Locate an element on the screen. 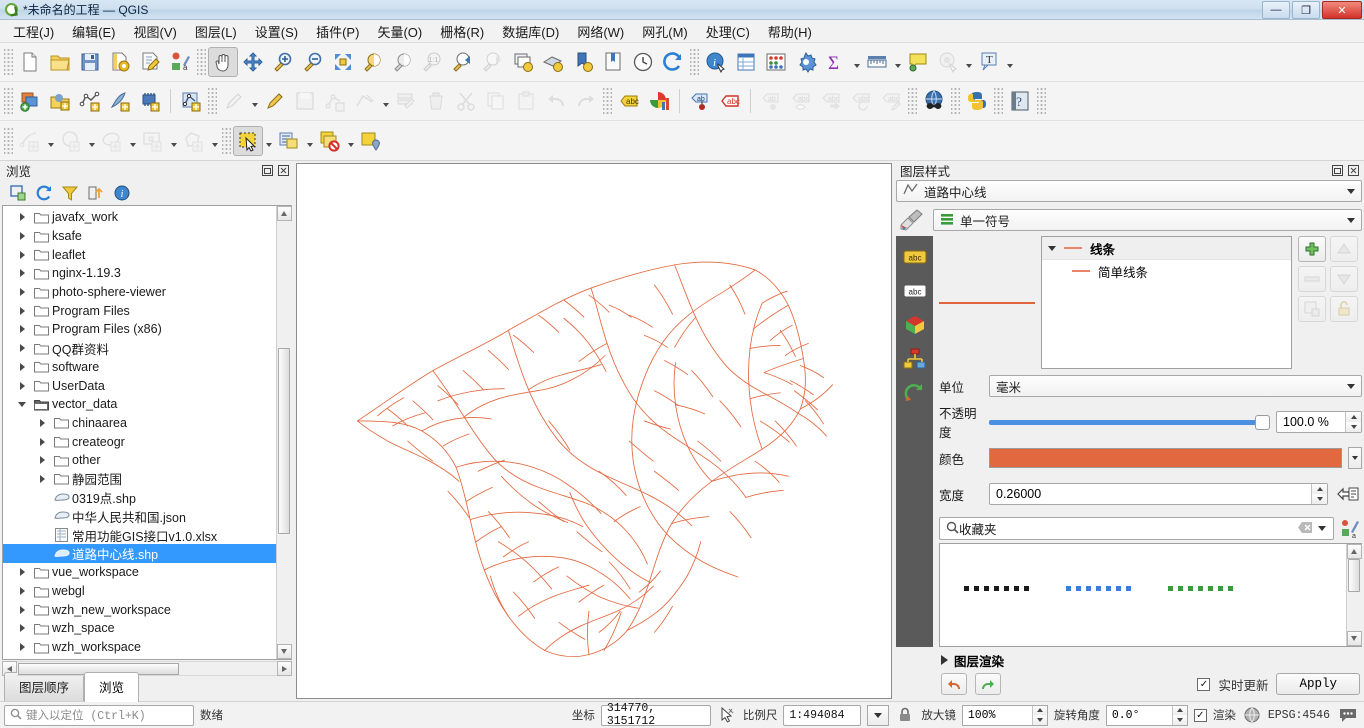 The height and width of the screenshot is (728, 1364). tree-row-vue-workspace: vue_workspace is located at coordinates (139, 572).